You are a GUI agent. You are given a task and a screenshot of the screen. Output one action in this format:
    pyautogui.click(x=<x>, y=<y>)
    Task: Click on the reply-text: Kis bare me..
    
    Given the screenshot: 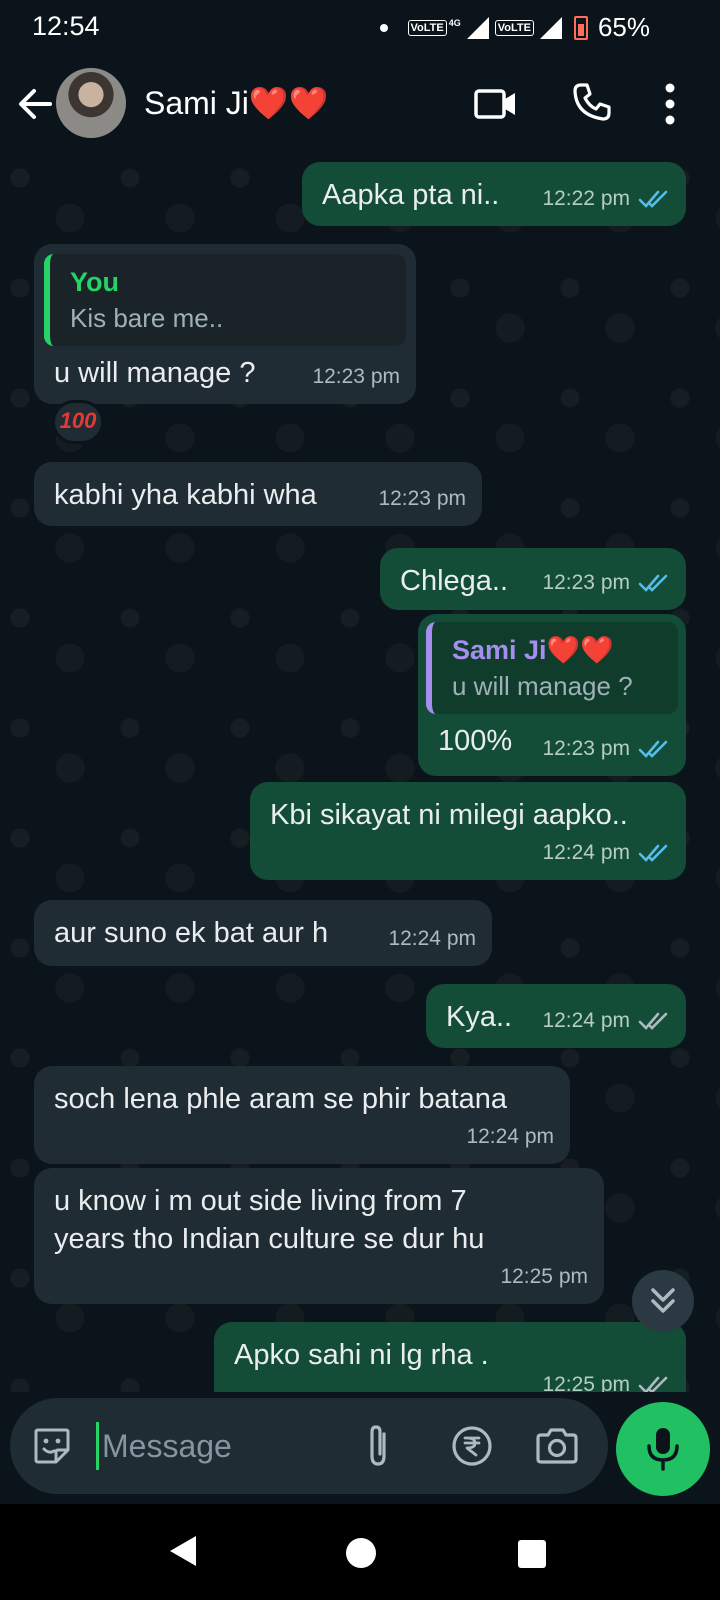 What is the action you would take?
    pyautogui.click(x=147, y=318)
    